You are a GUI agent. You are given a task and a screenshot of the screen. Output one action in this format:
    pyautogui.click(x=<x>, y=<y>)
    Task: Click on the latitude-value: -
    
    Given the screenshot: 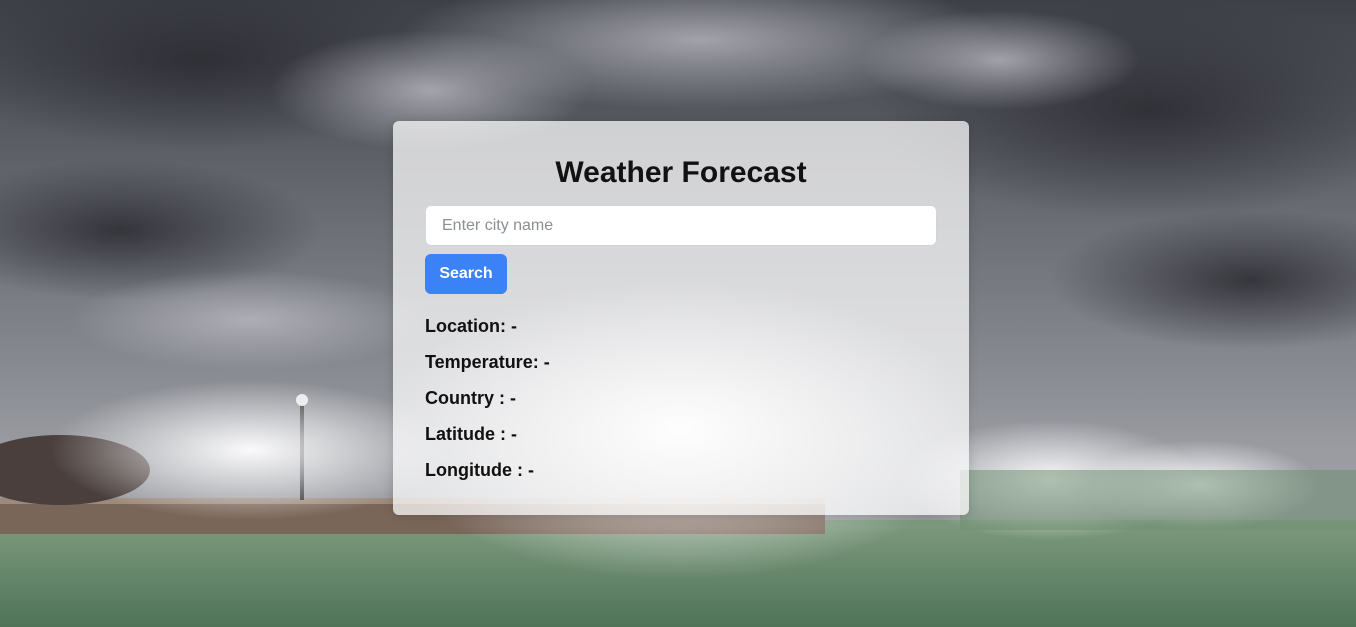 What is the action you would take?
    pyautogui.click(x=514, y=434)
    